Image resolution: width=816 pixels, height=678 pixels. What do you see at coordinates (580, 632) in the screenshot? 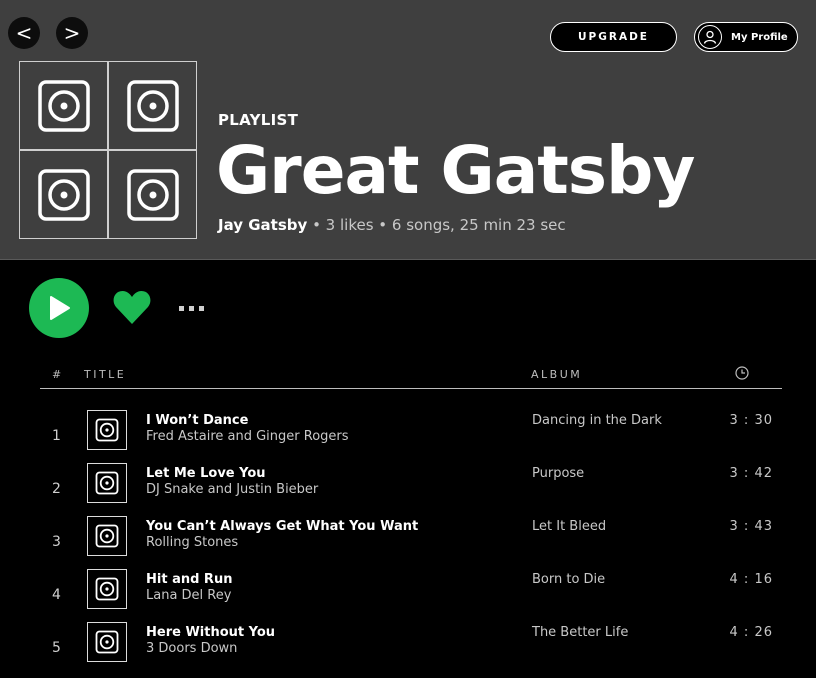
I see `track-album: The Better Life` at bounding box center [580, 632].